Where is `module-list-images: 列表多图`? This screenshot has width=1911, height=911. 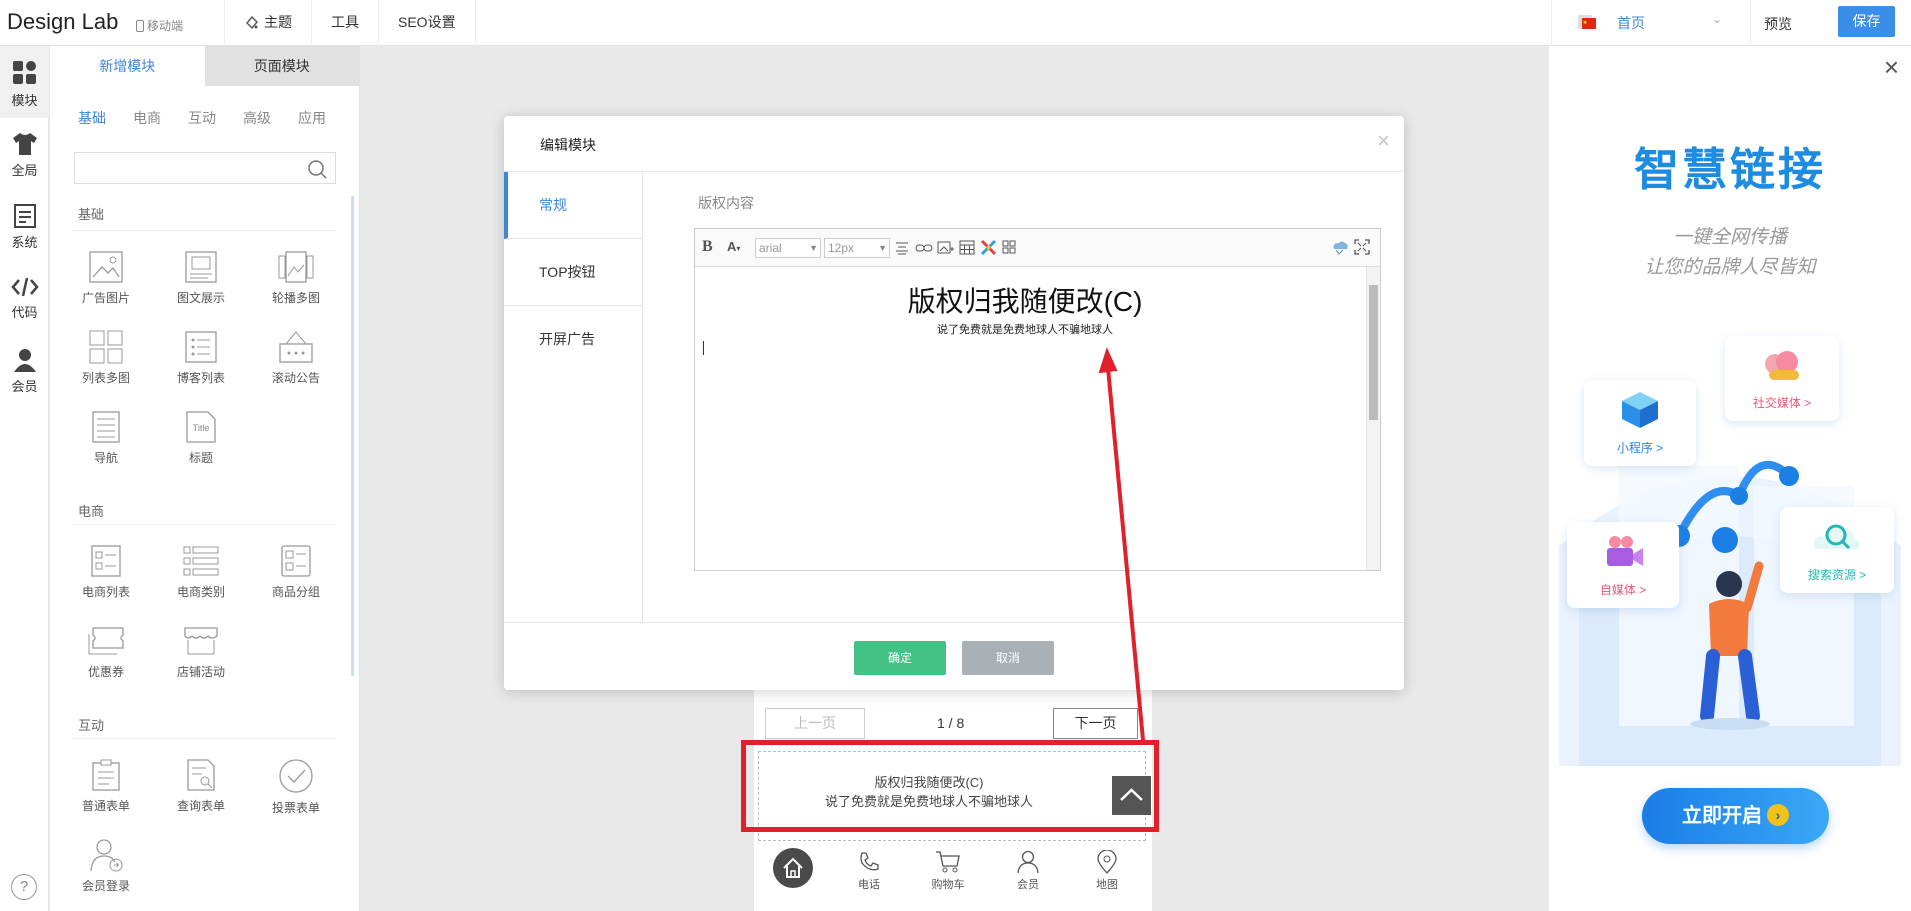
module-list-images: 列表多图 is located at coordinates (106, 358).